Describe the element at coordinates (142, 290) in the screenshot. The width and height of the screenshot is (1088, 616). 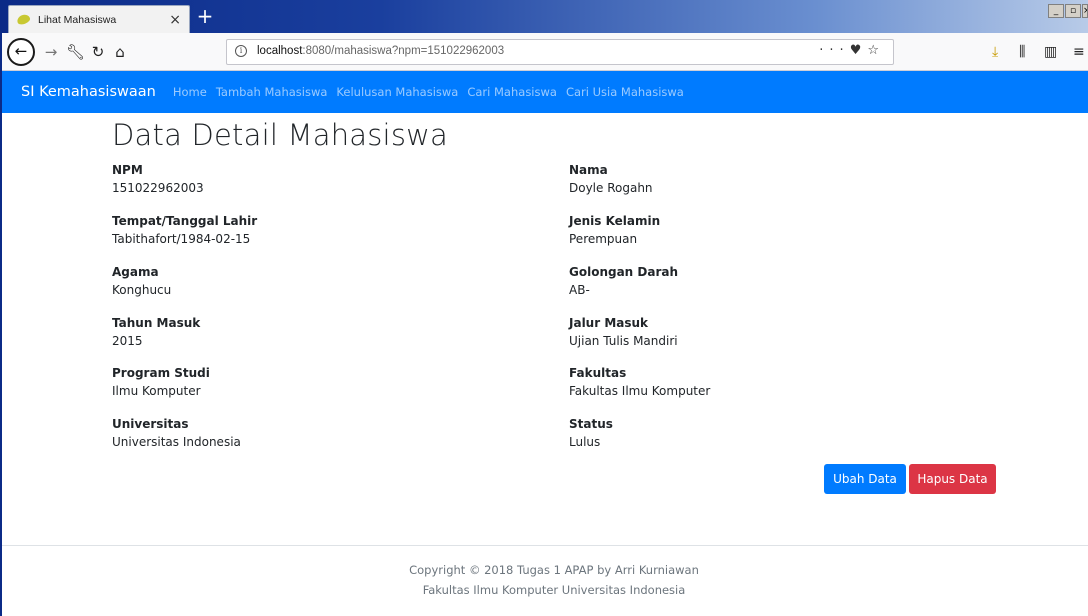
I see `field-value: Konghucu` at that location.